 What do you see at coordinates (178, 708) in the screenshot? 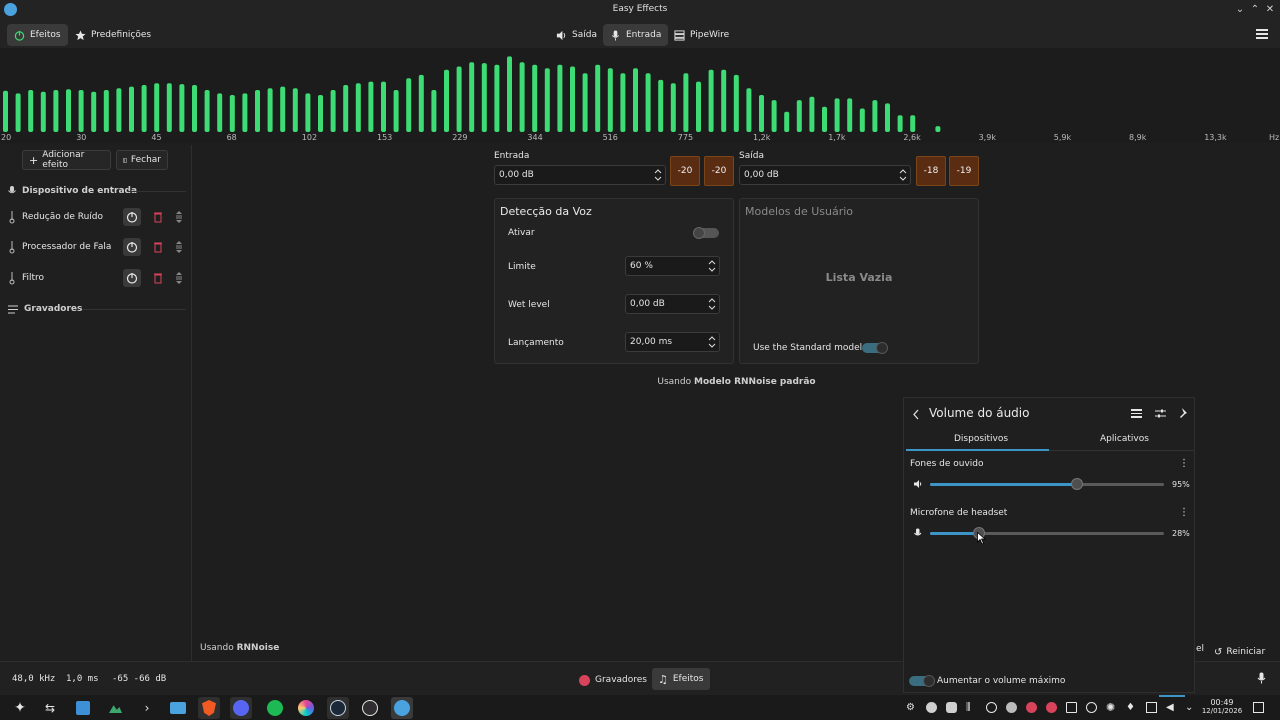
I see `file-manager-icon` at bounding box center [178, 708].